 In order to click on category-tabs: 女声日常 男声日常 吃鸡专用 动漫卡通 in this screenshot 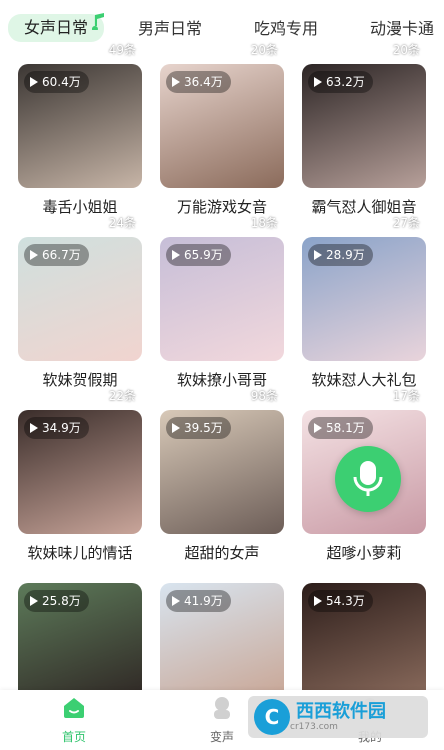, I will do `click(222, 29)`.